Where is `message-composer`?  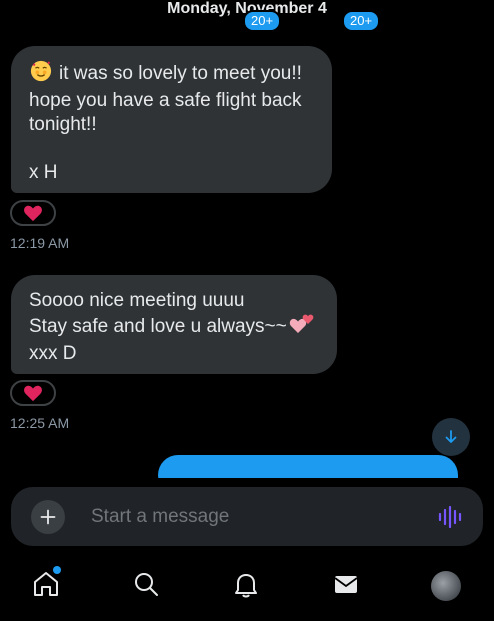 message-composer is located at coordinates (247, 516).